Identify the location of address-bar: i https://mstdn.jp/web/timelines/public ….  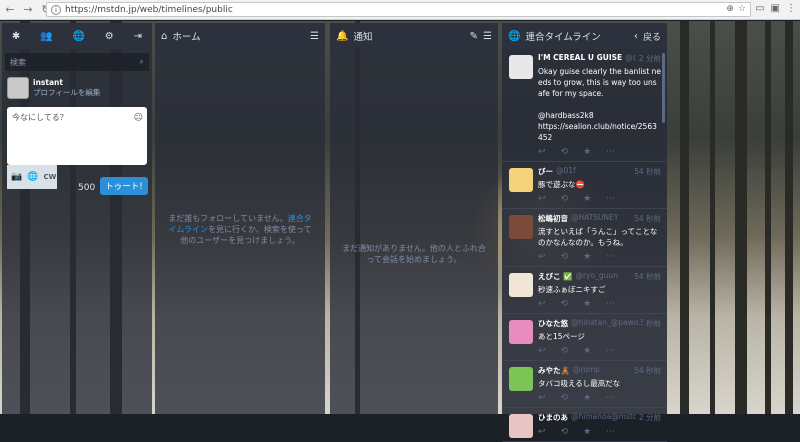
(398, 9).